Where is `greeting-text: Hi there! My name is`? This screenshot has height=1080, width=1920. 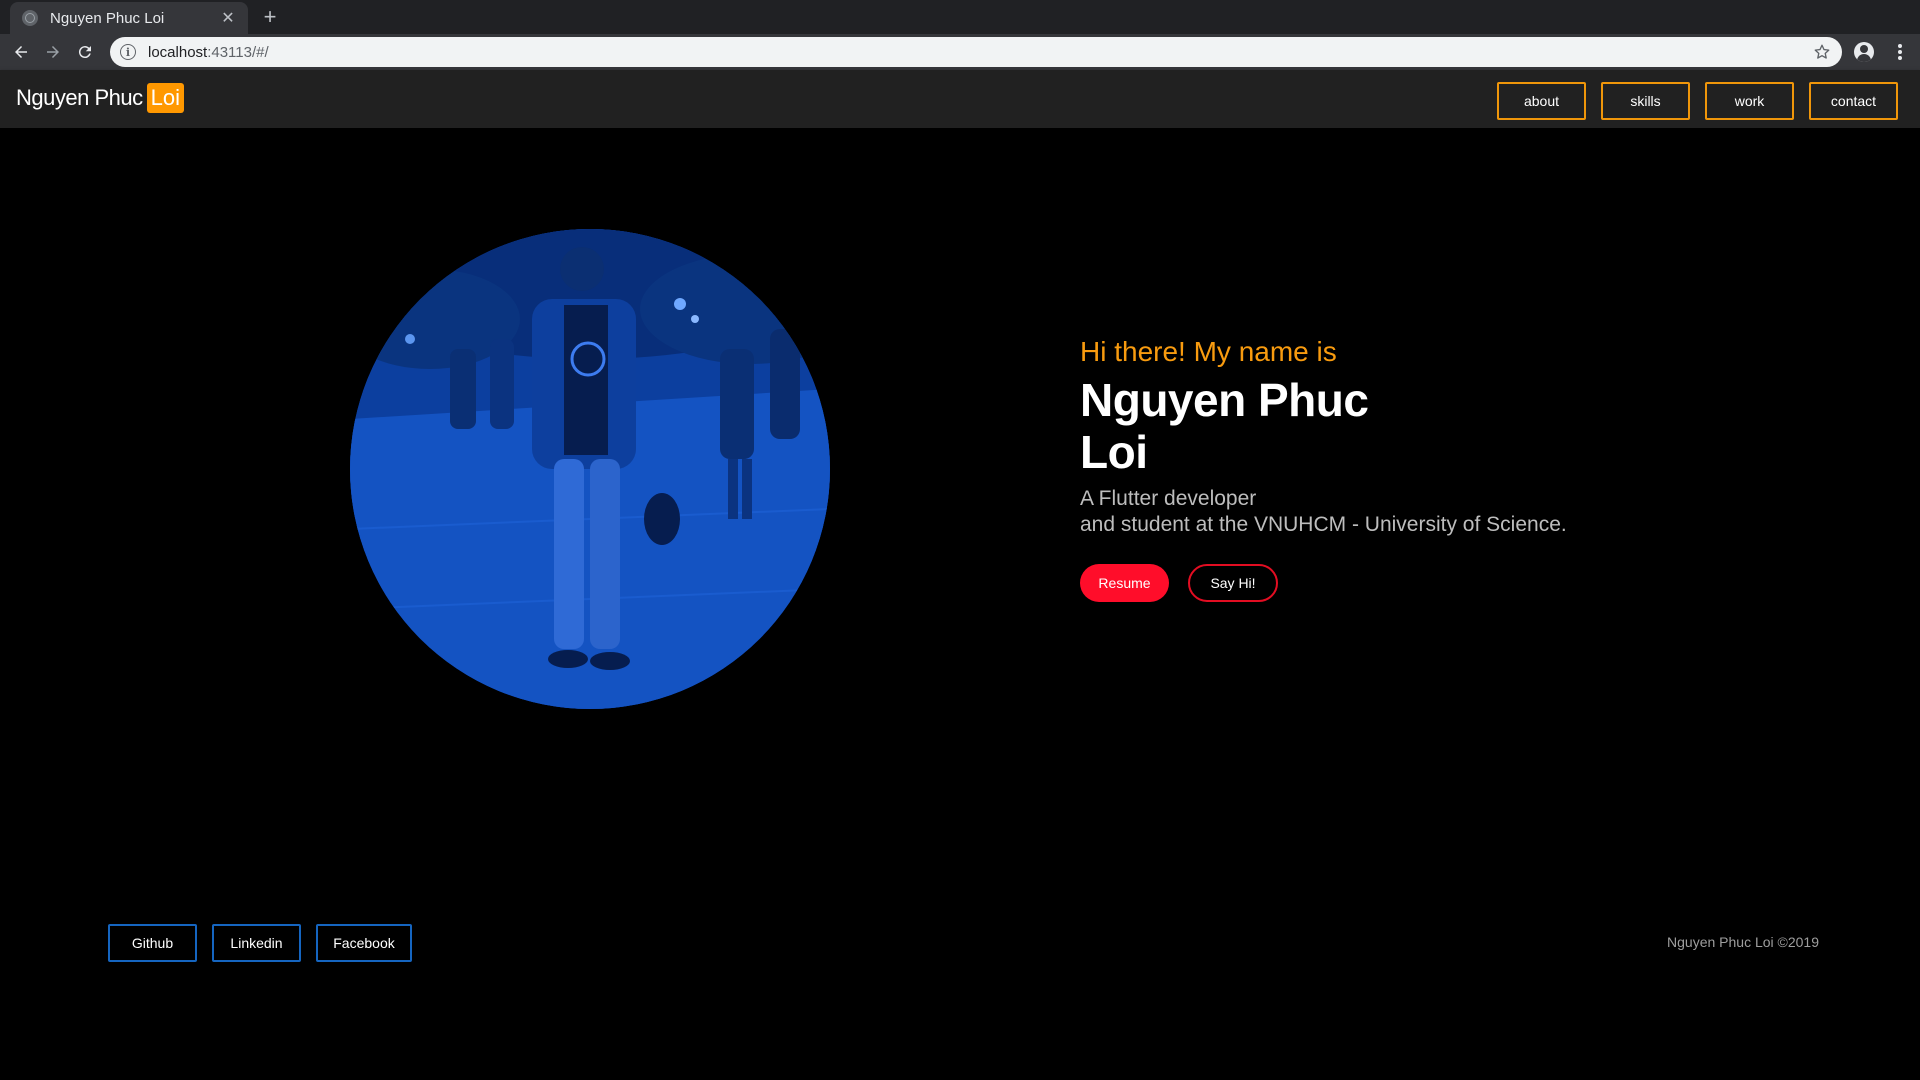 greeting-text: Hi there! My name is is located at coordinates (1208, 351).